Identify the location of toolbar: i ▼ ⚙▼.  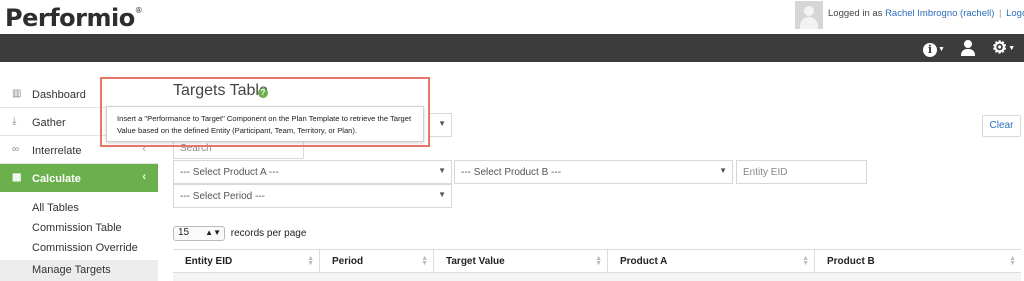
(512, 48).